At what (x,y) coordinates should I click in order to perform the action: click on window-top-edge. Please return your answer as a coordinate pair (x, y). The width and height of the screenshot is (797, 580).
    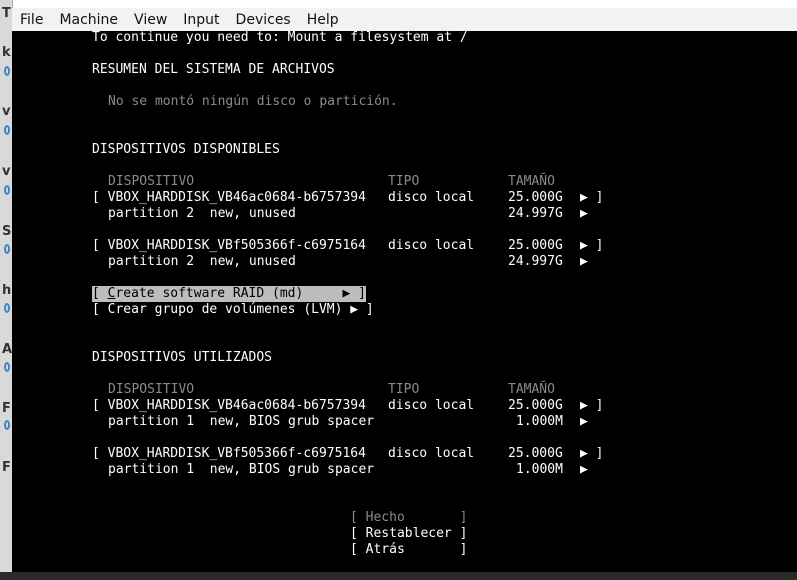
    Looking at the image, I should click on (404, 4).